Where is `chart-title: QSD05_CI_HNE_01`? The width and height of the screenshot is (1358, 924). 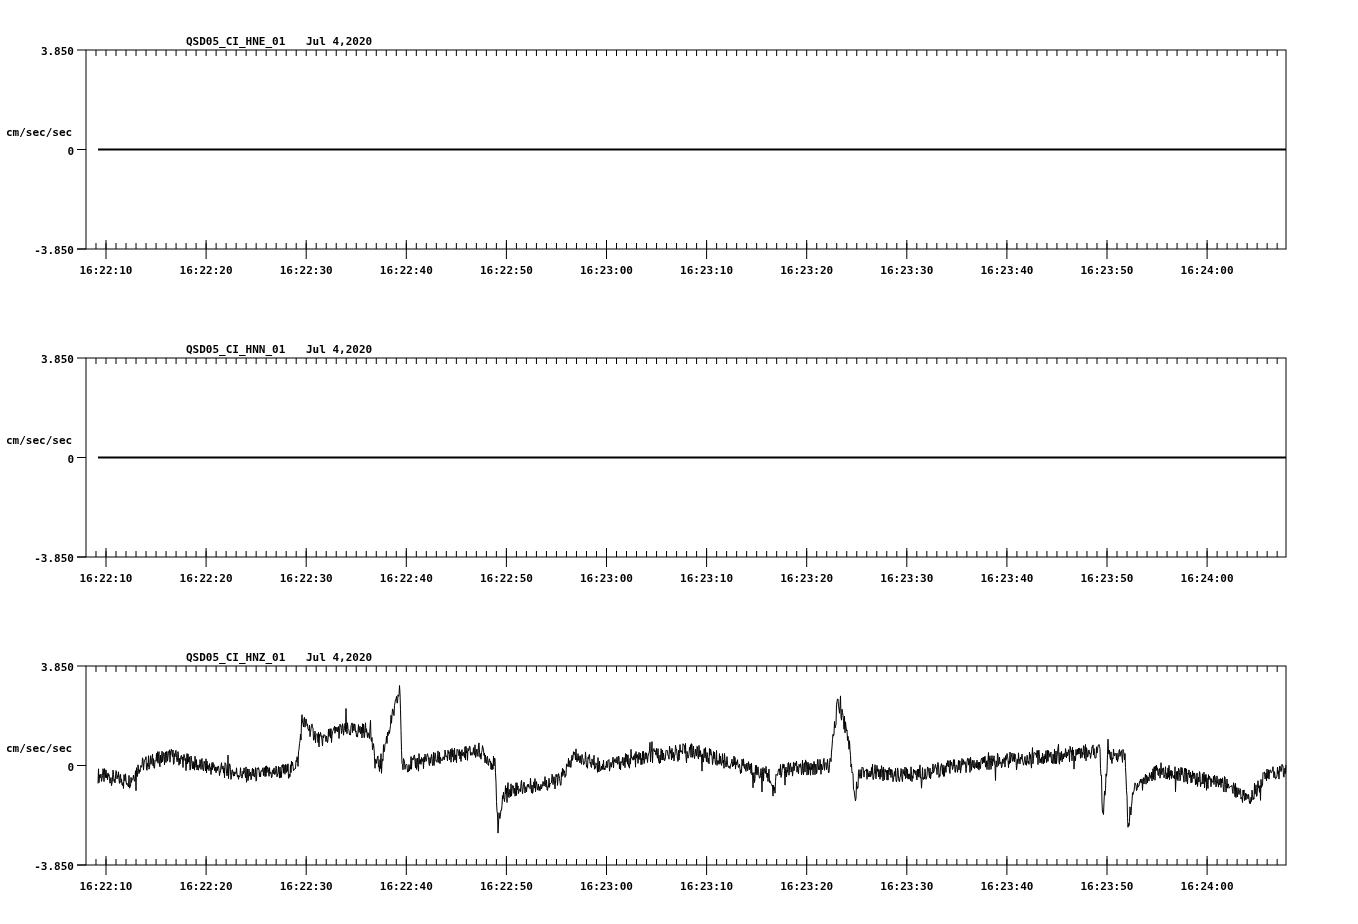
chart-title: QSD05_CI_HNE_01 is located at coordinates (236, 41).